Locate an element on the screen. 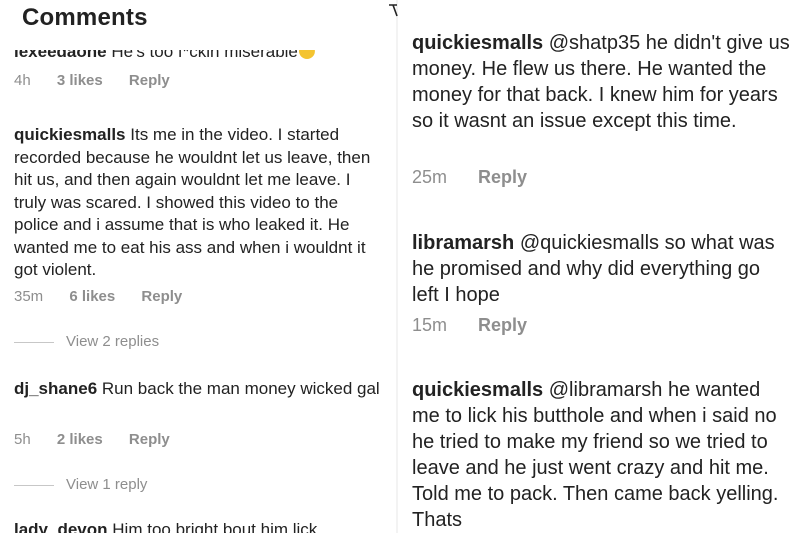 Image resolution: width=800 pixels, height=533 pixels. comment-meta: 4h 3 likes Reply is located at coordinates (103, 80).